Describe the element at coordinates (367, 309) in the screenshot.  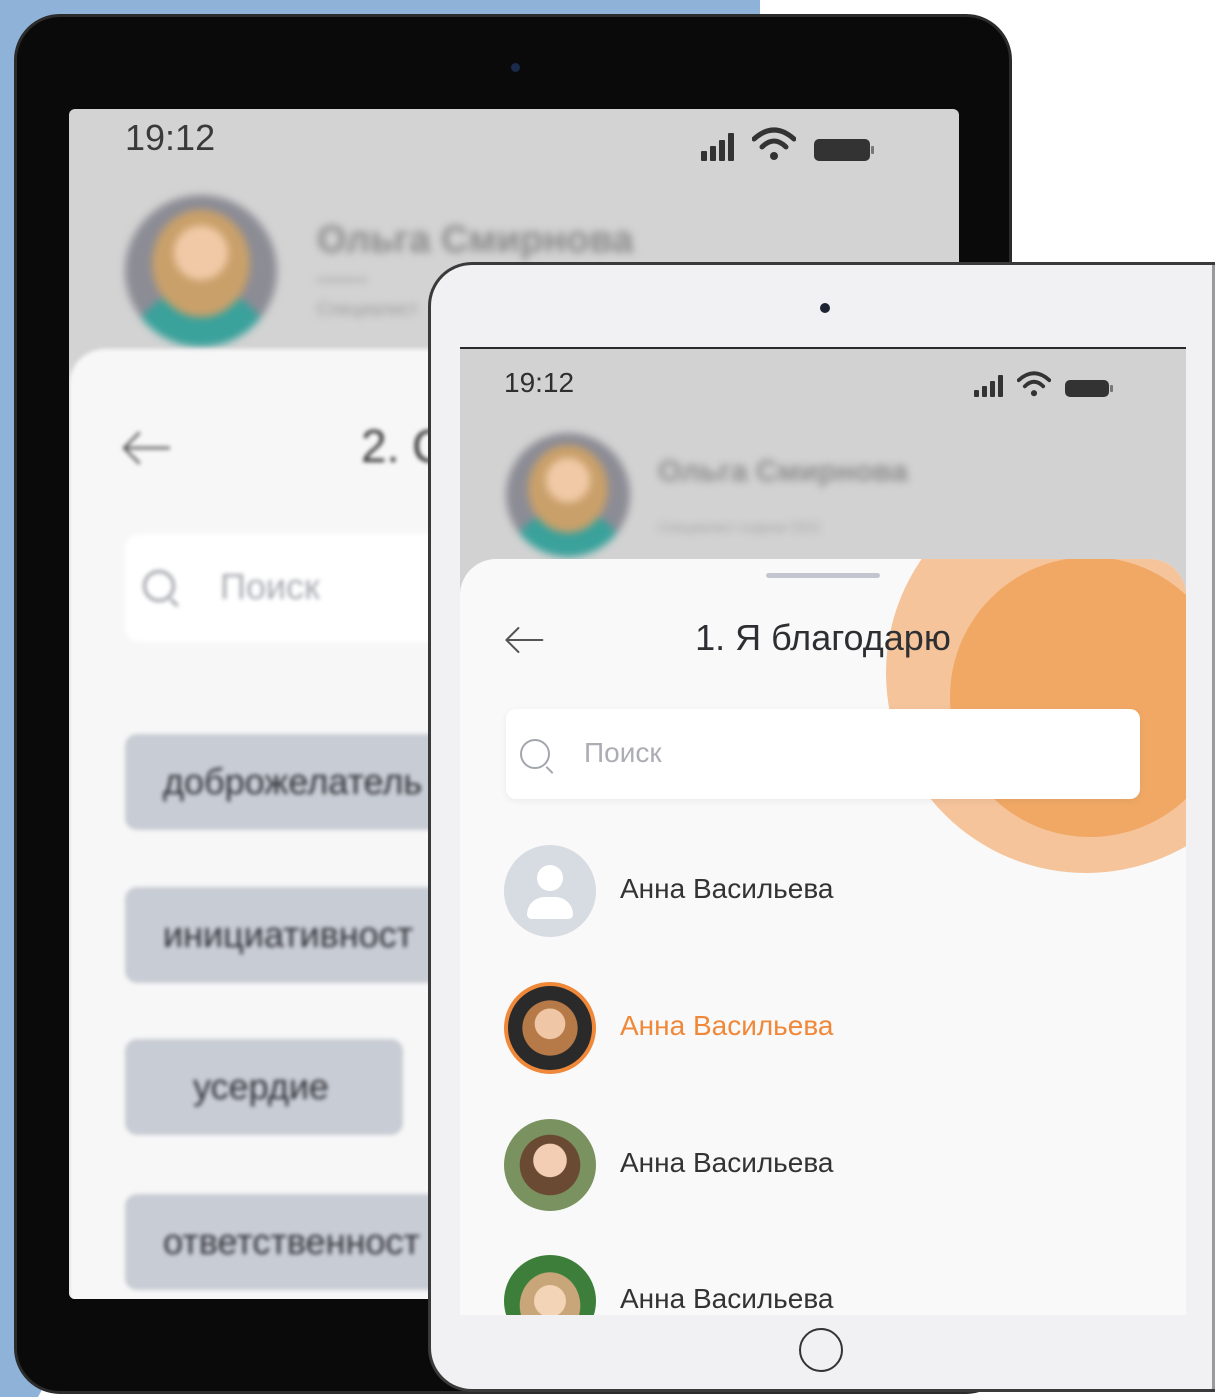
I see `profile-role: Специалист` at that location.